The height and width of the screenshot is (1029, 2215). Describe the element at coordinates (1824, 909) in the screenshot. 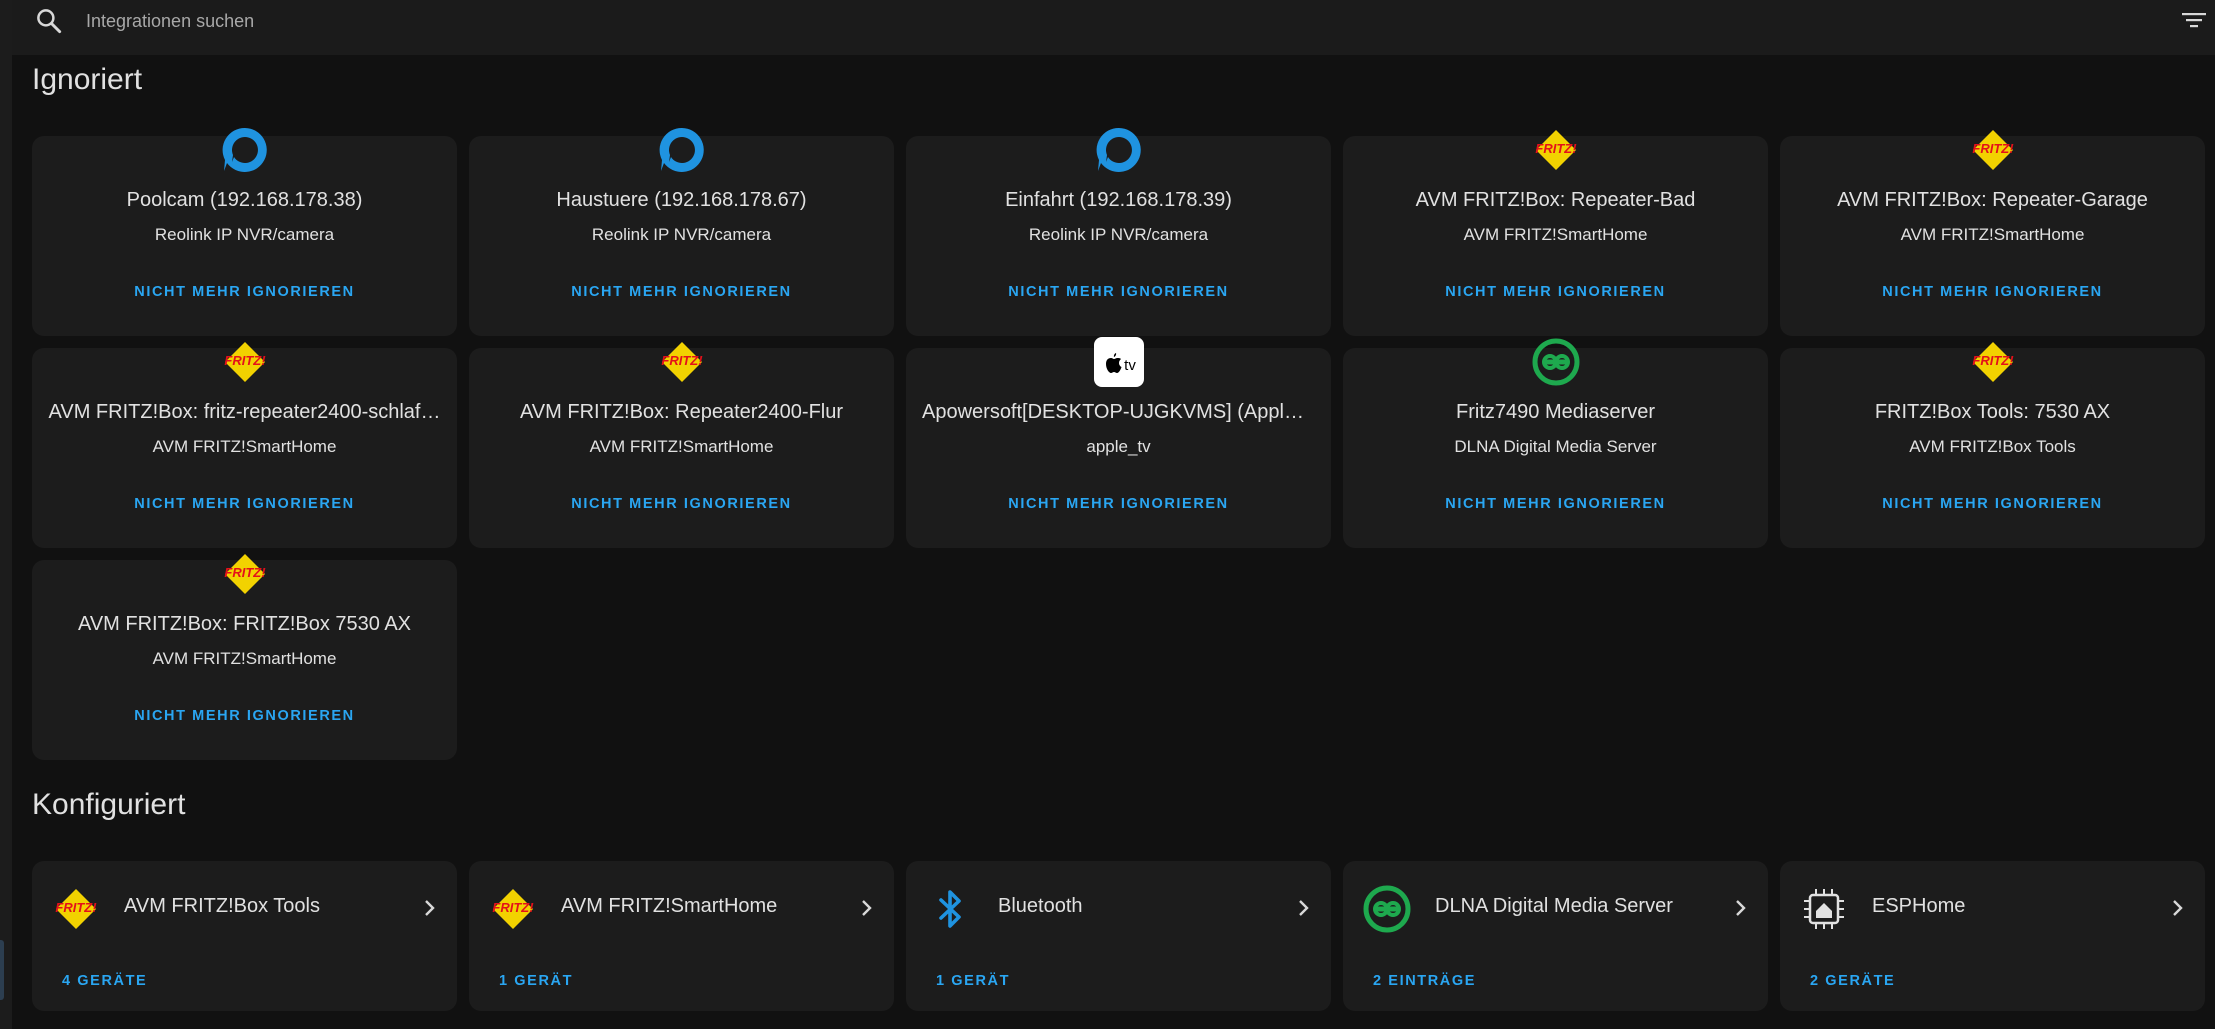

I see `esphome-icon` at that location.